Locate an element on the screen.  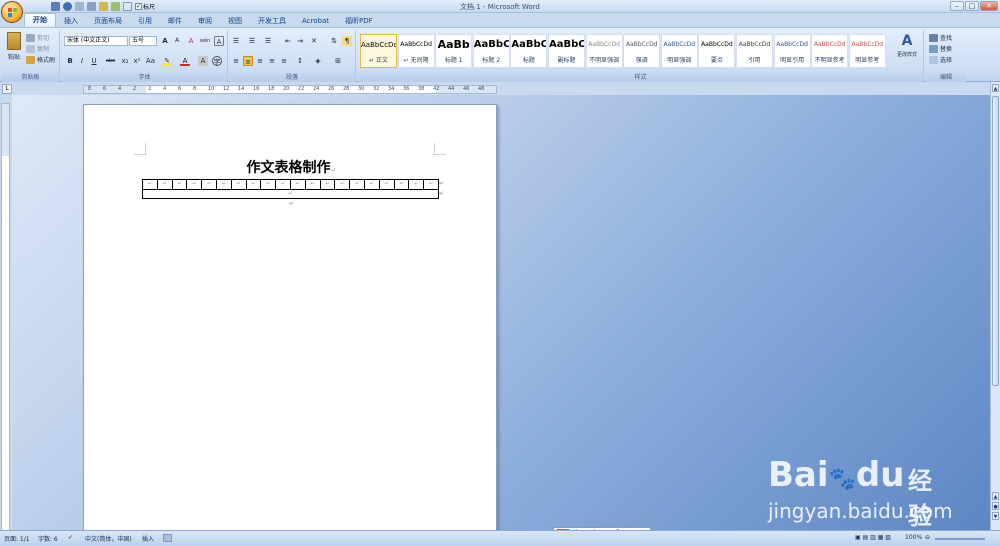
tab-insert: 插入 is located at coordinates (71, 21).